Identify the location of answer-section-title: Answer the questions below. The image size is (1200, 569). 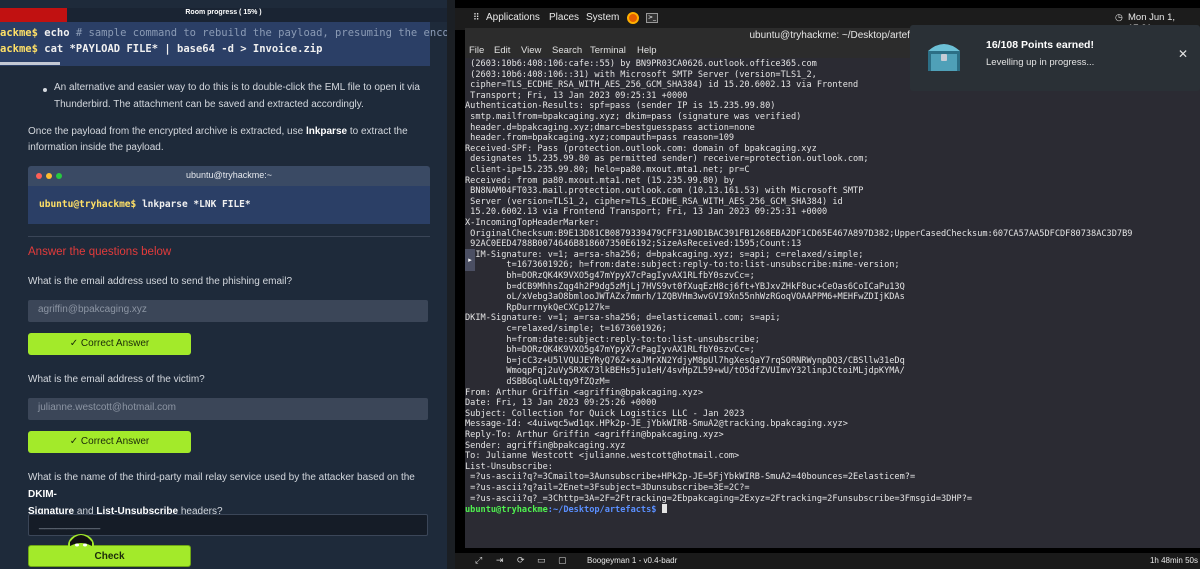
(100, 252).